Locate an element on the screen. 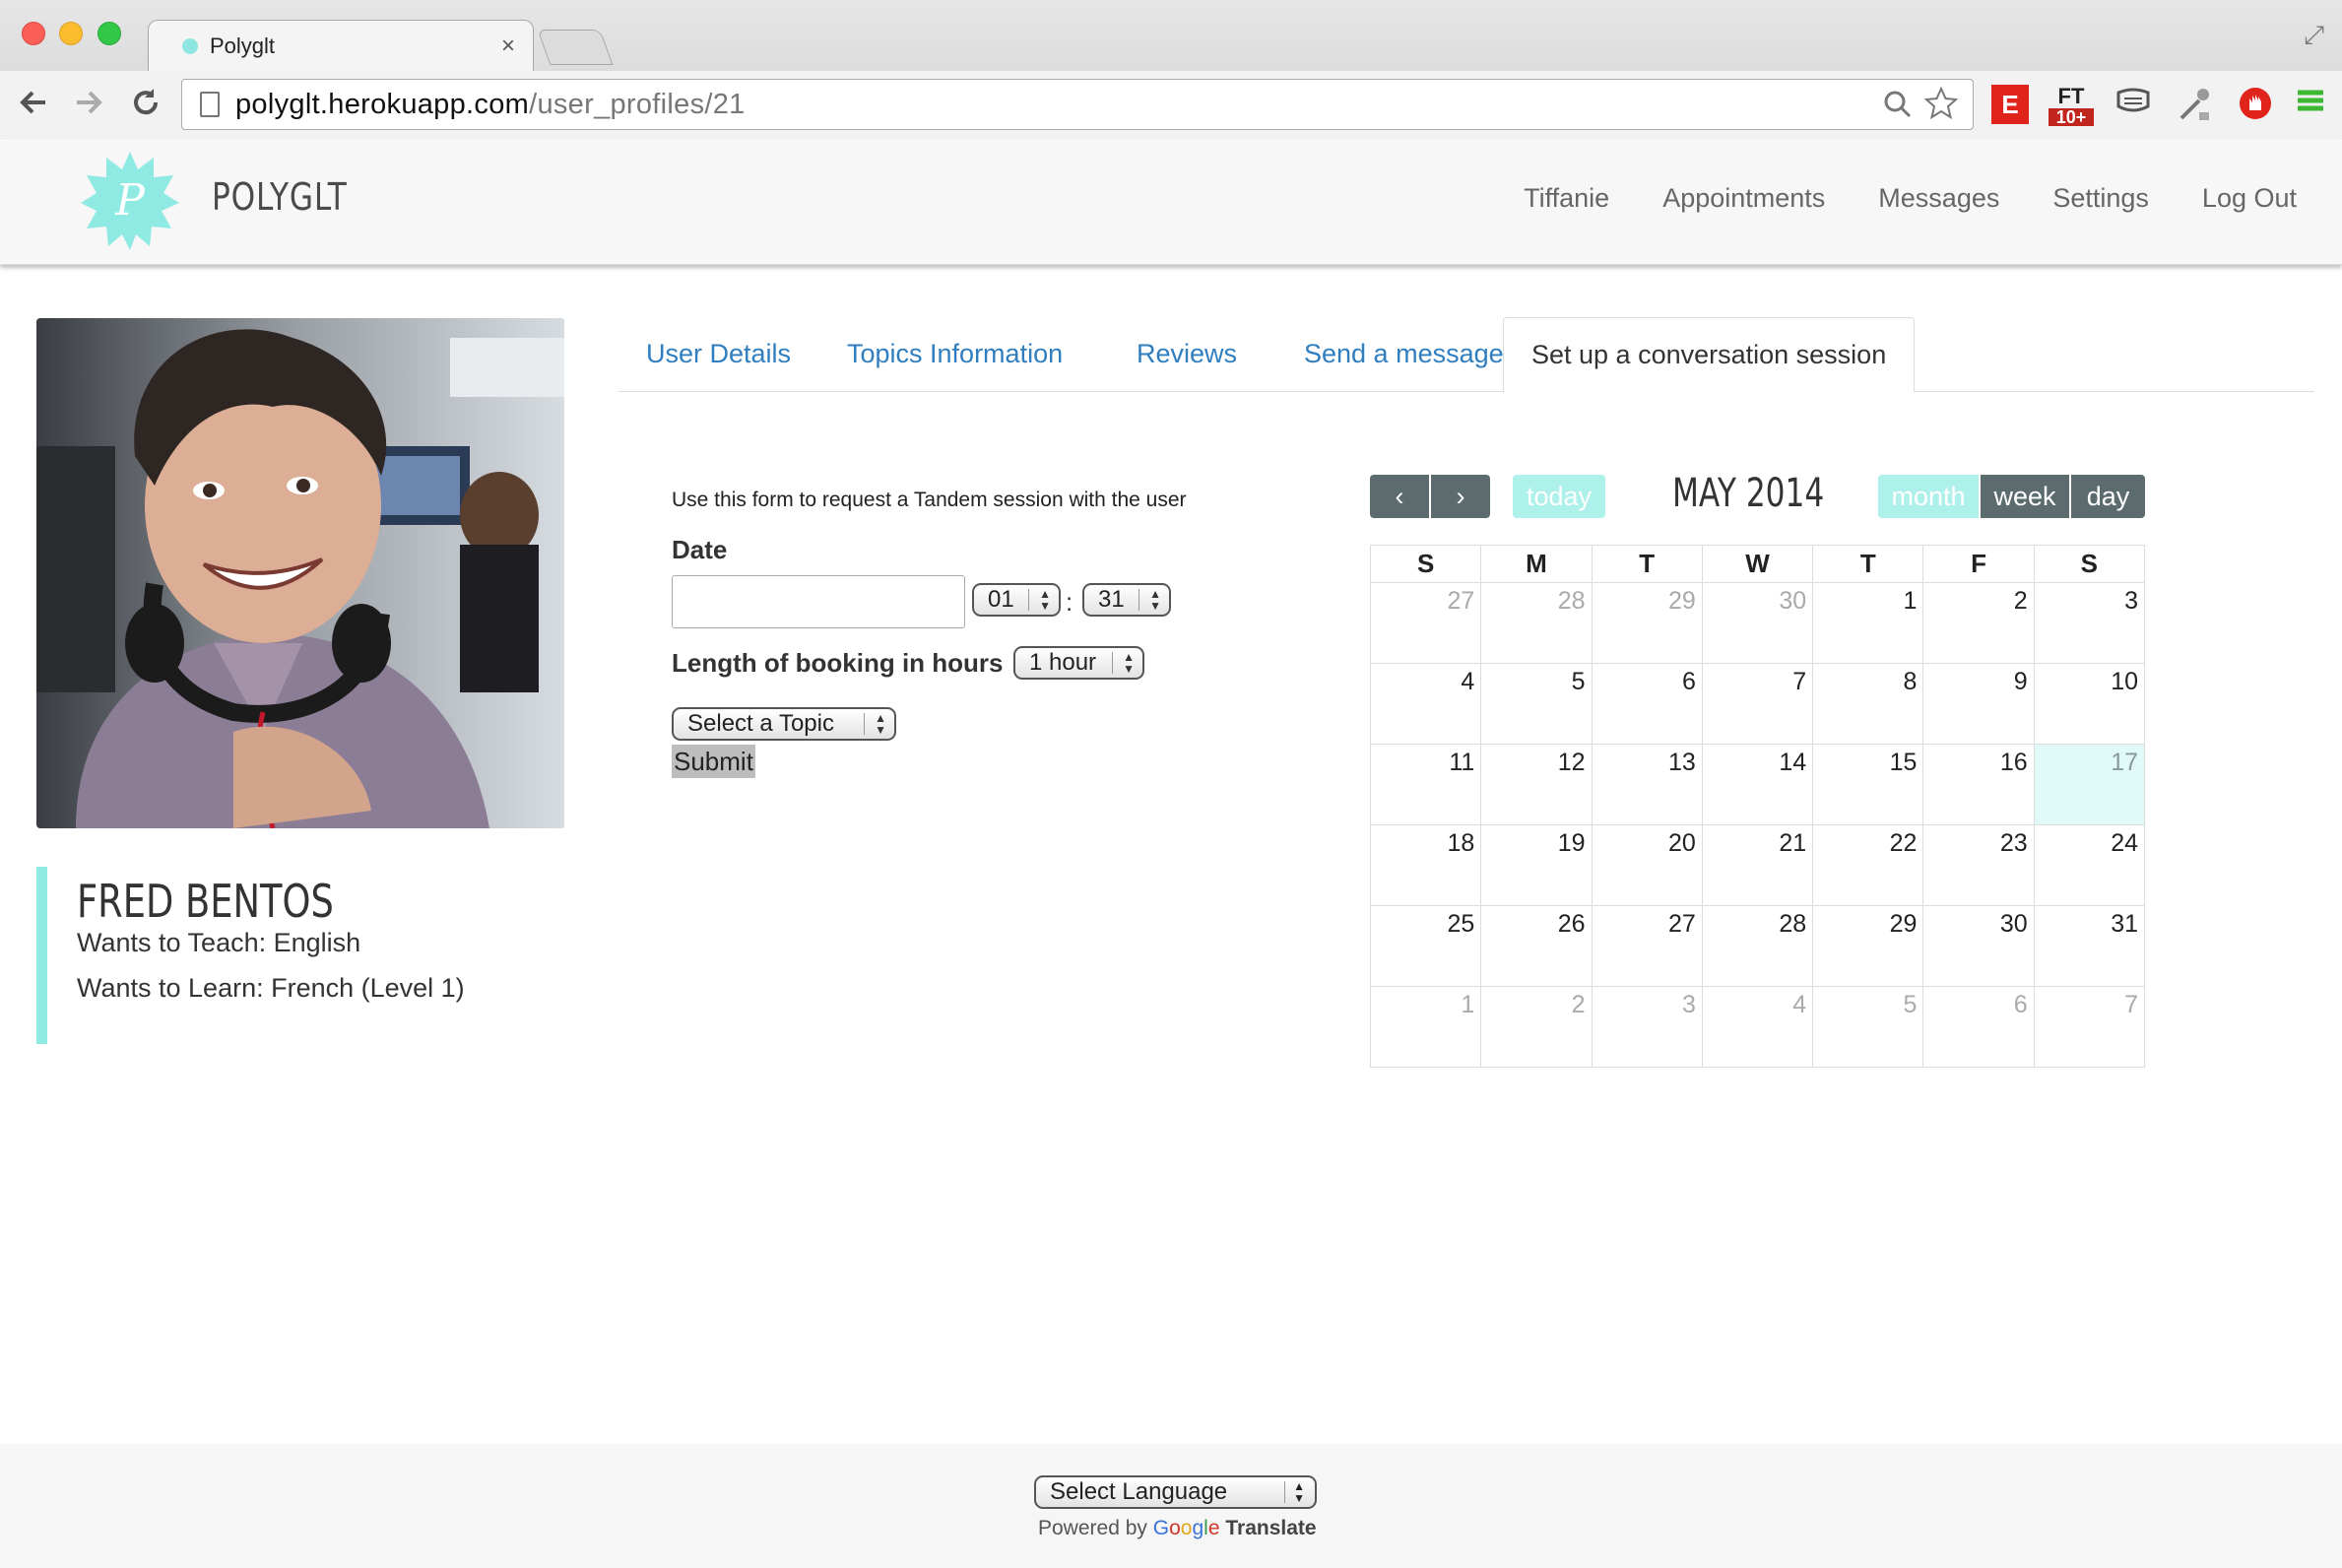 This screenshot has height=1568, width=2342. calendar-day: 16 is located at coordinates (1979, 785).